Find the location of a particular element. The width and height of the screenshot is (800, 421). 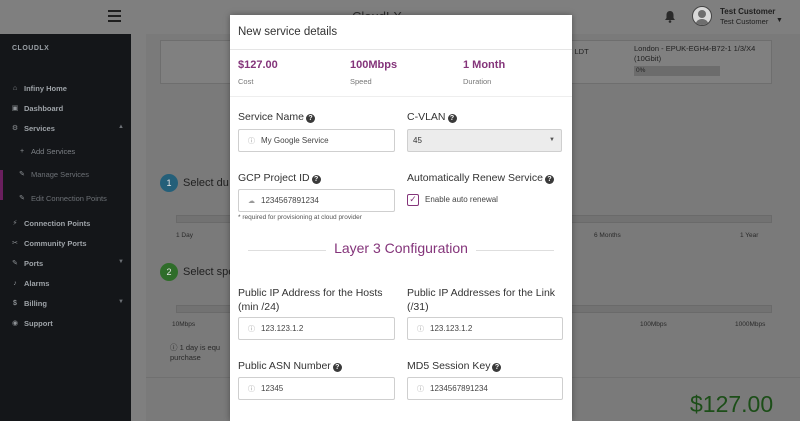

section-divider-right is located at coordinates (515, 250).